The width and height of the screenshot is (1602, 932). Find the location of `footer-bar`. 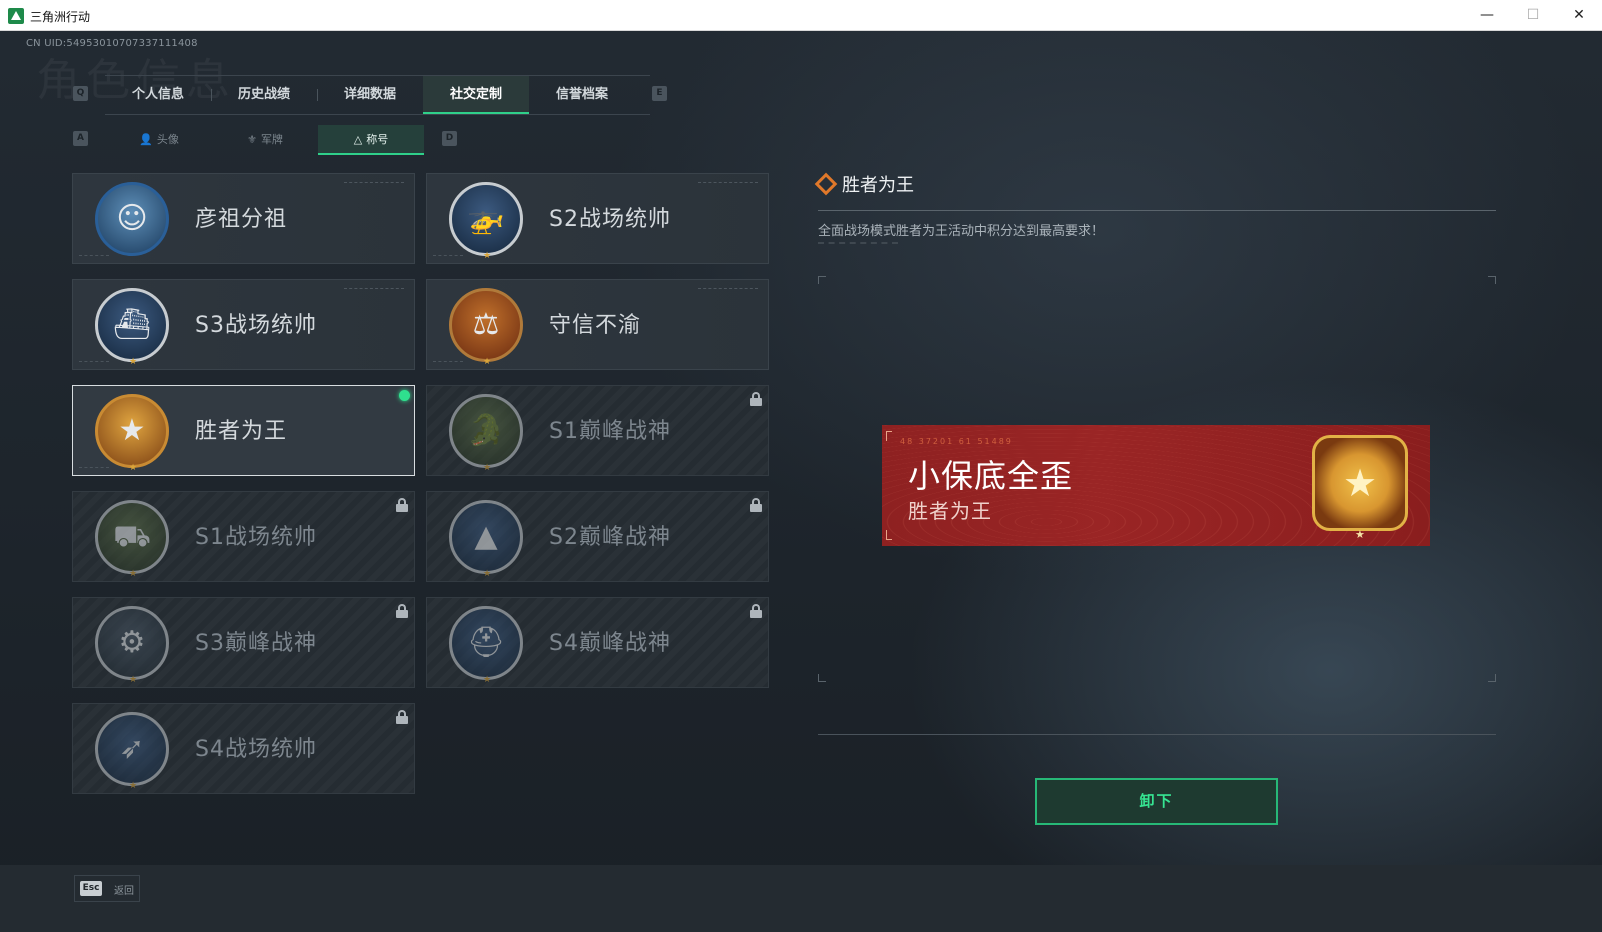

footer-bar is located at coordinates (801, 898).